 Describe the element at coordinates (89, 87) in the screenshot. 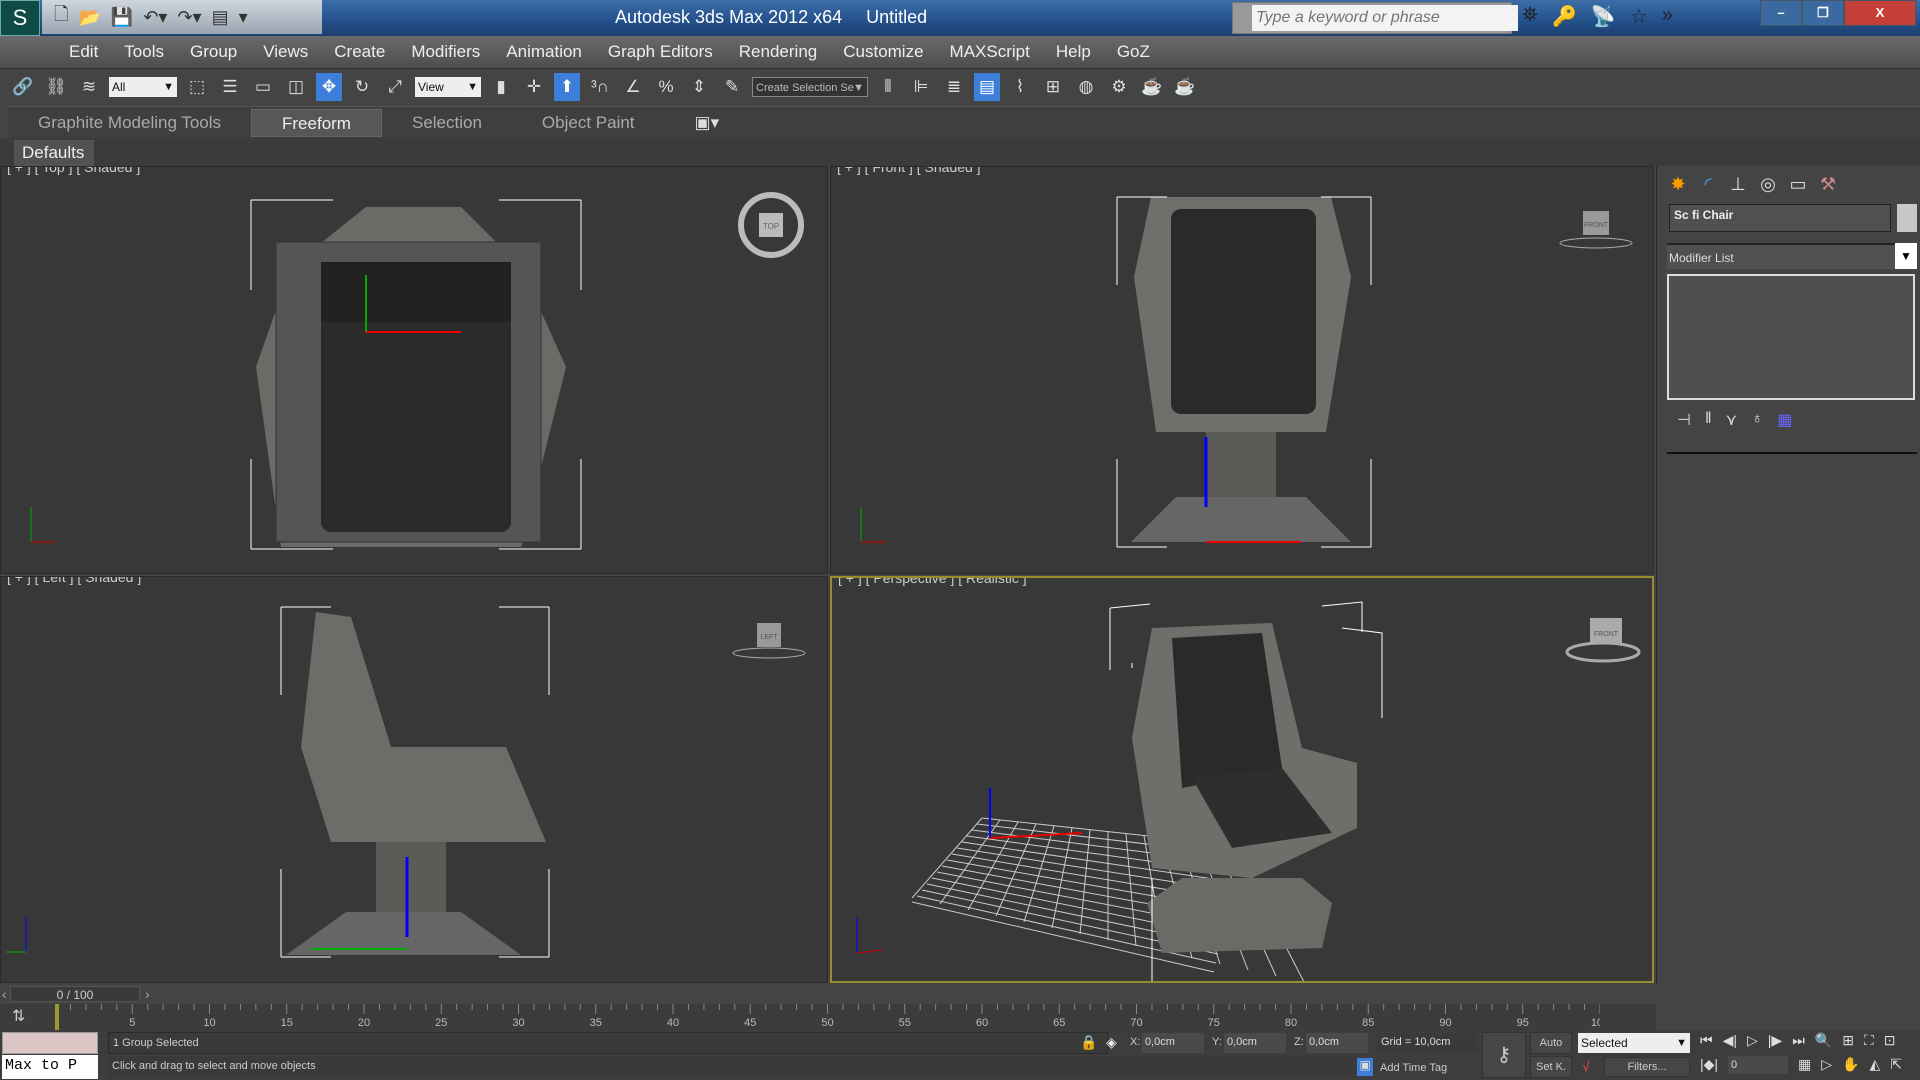

I see `bind-space-warp-icon: ≋` at that location.